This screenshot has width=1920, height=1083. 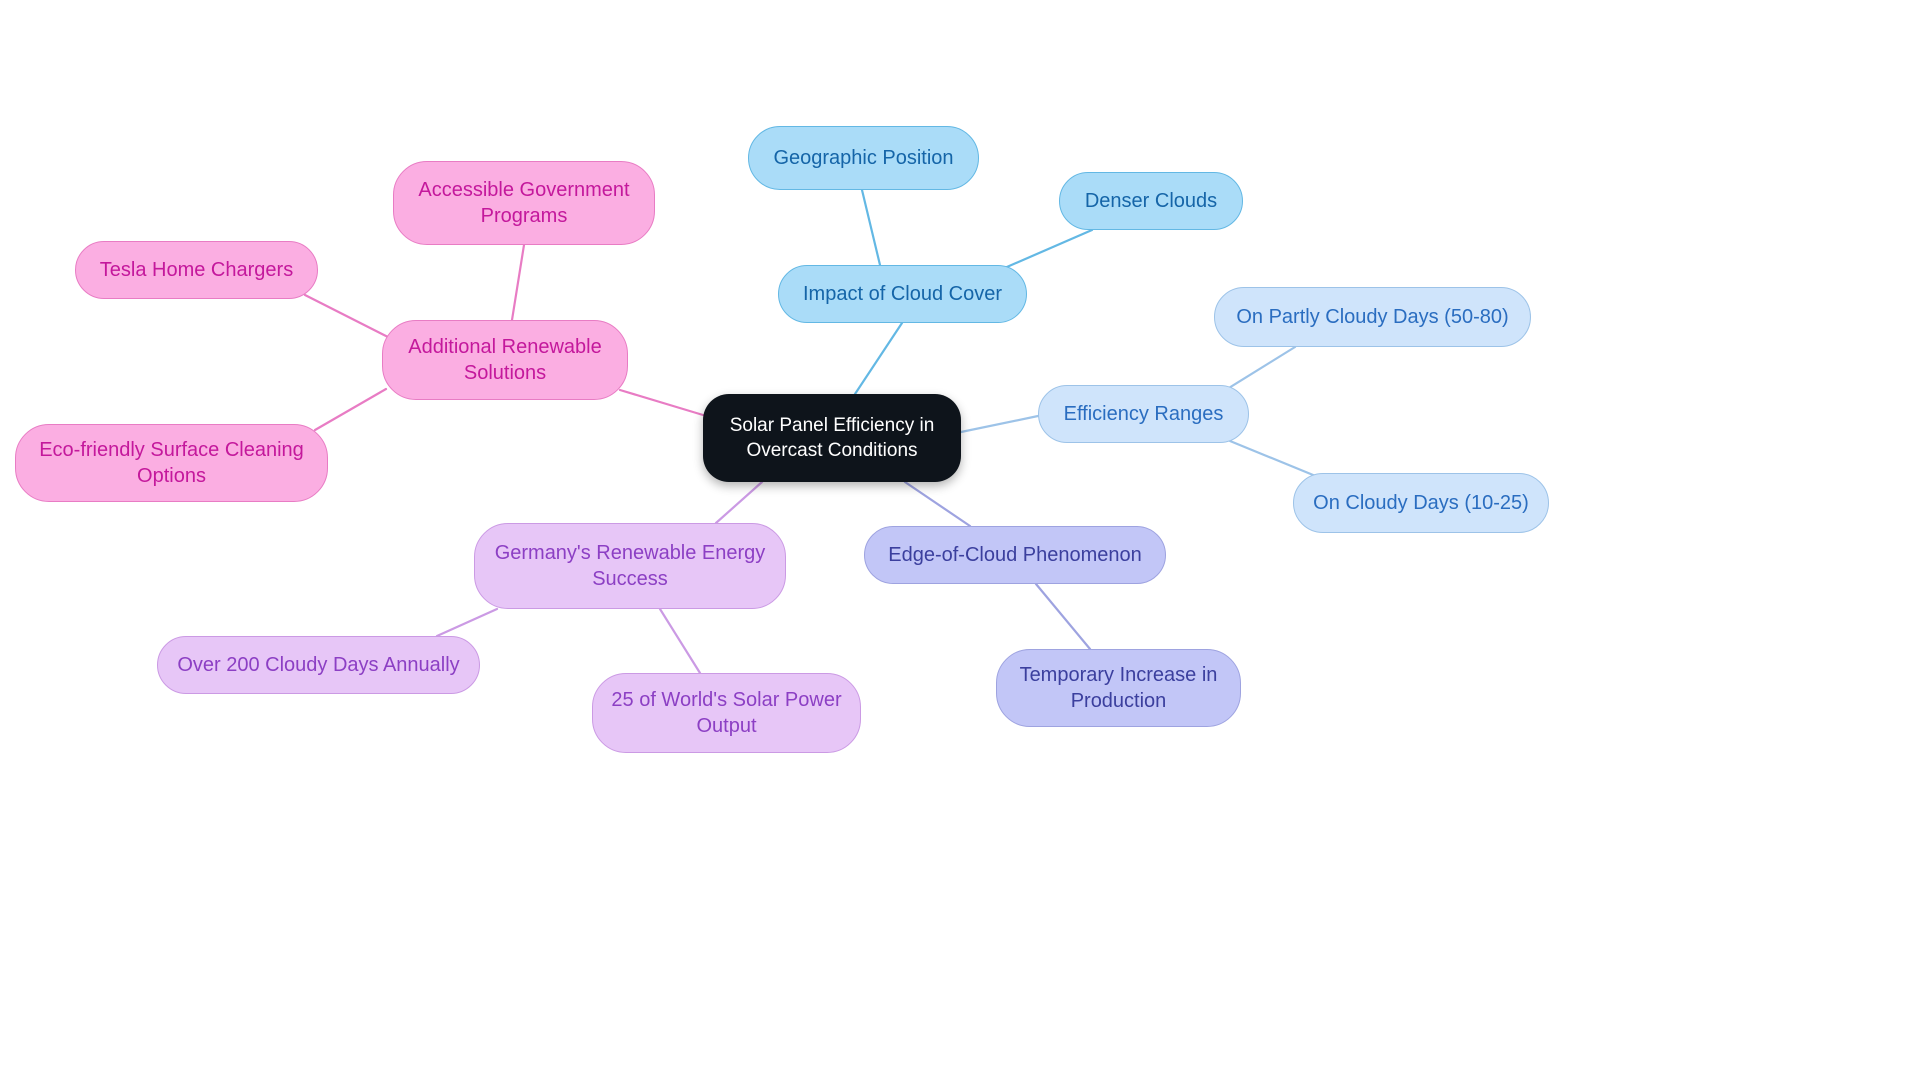 I want to click on mindmap-node-edge-of-cloud-phenomenon: Edge-of-Cloud Phenomenon, so click(x=1015, y=555).